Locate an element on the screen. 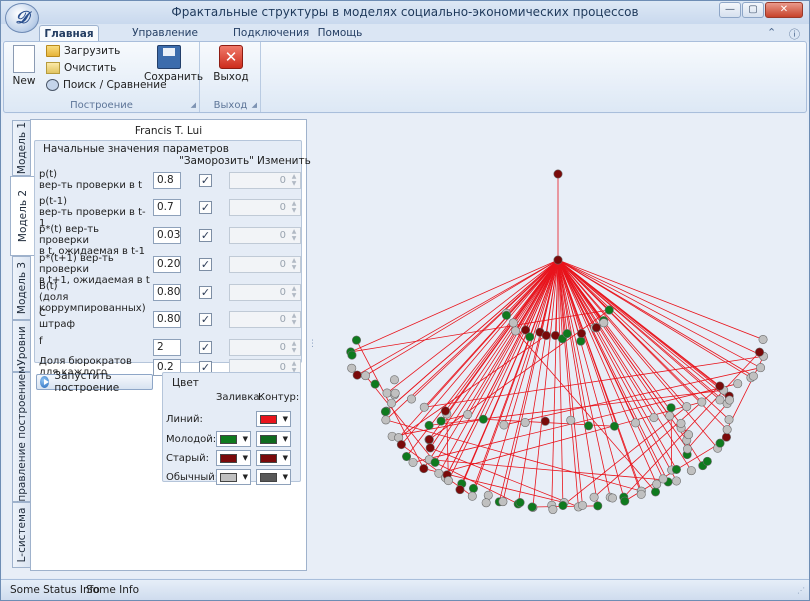 The width and height of the screenshot is (810, 601). save-disk-icon is located at coordinates (169, 57).